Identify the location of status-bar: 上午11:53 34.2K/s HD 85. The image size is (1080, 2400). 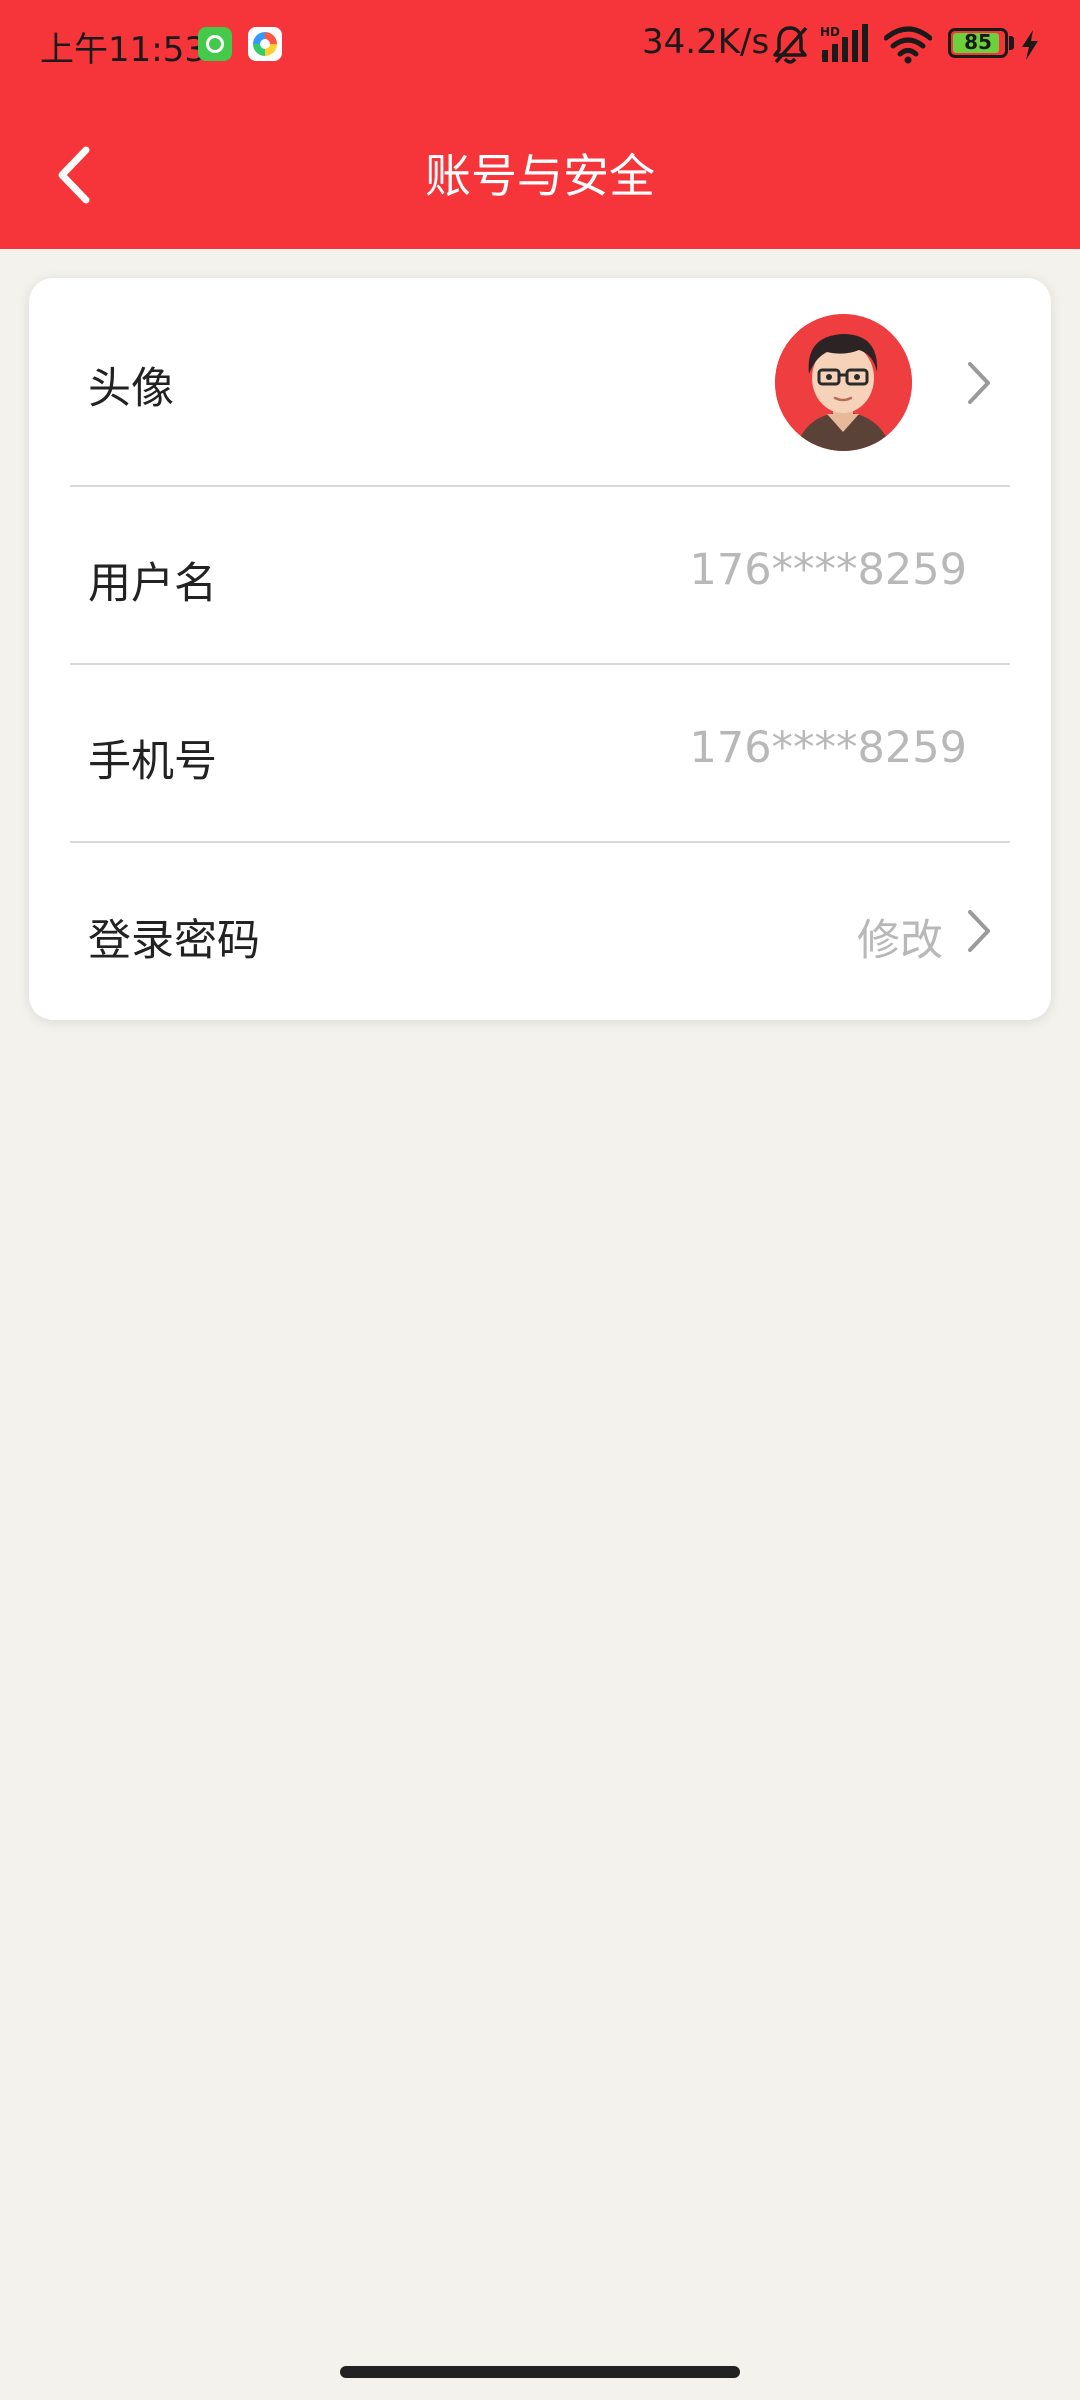
(540, 45).